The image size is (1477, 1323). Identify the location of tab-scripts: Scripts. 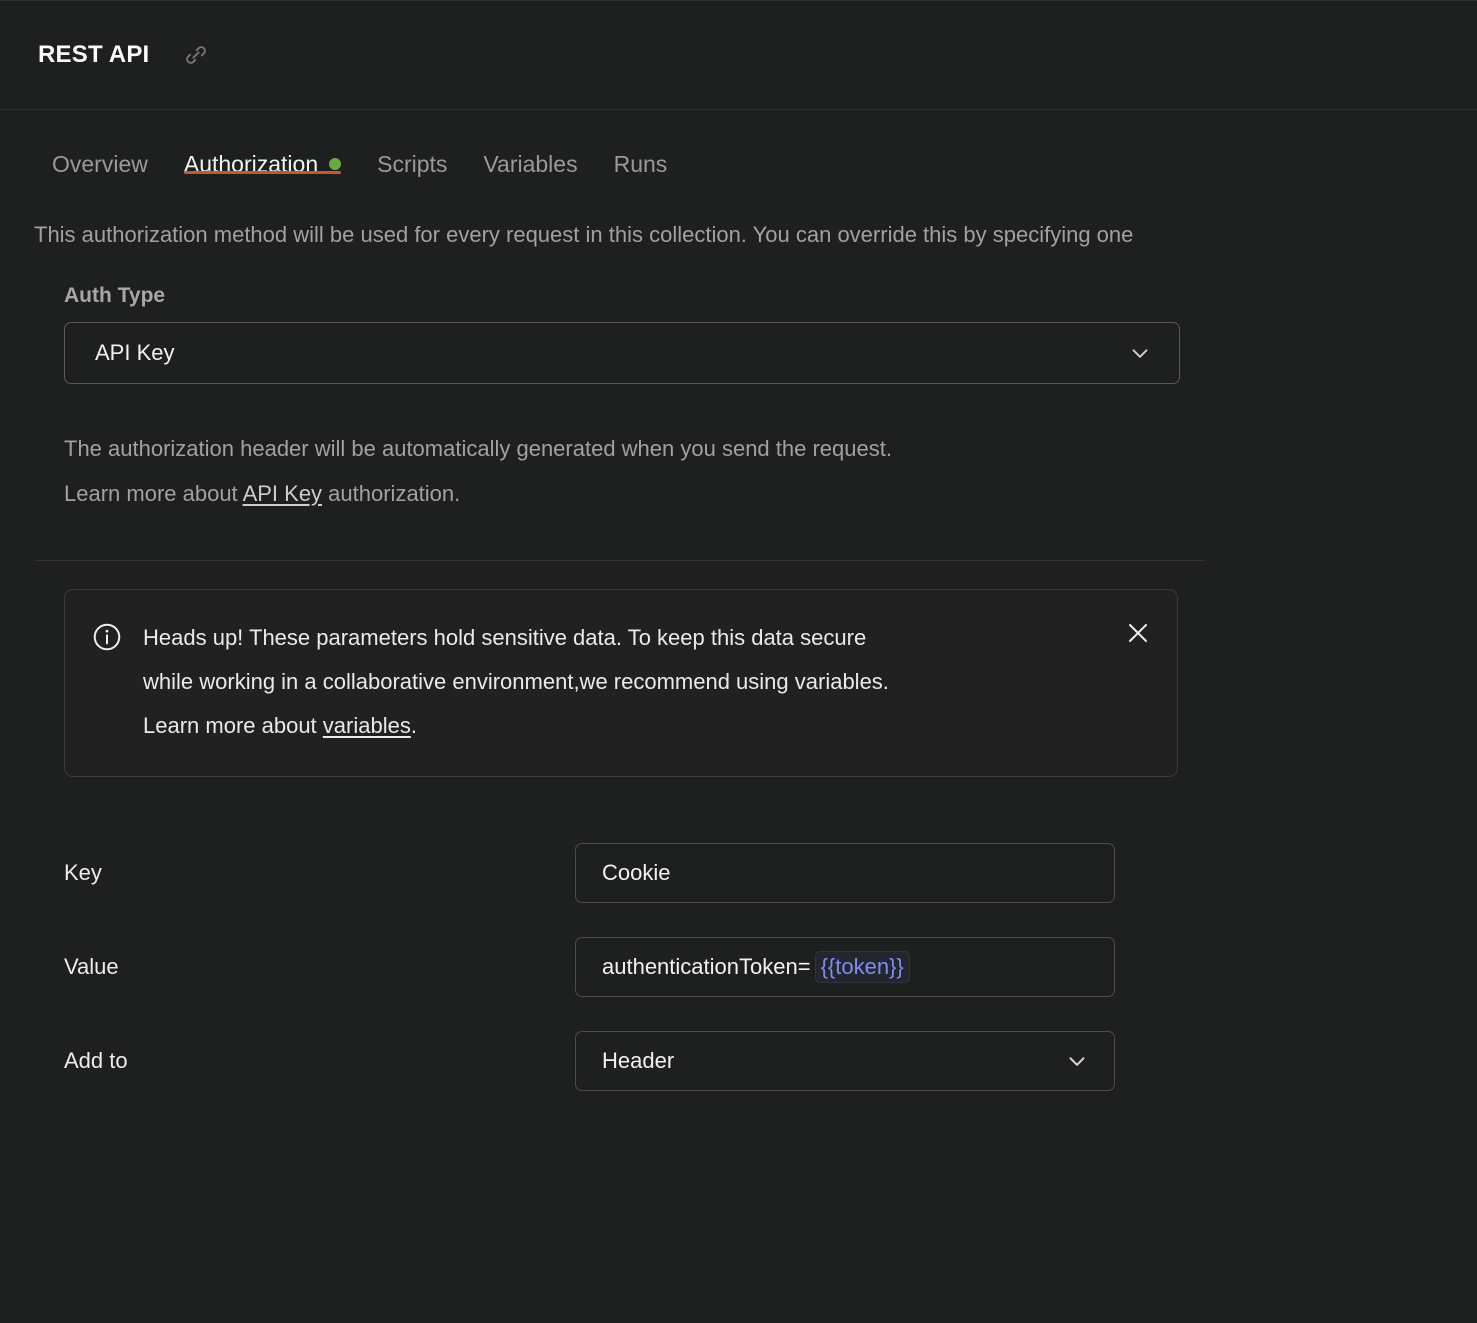
(412, 153).